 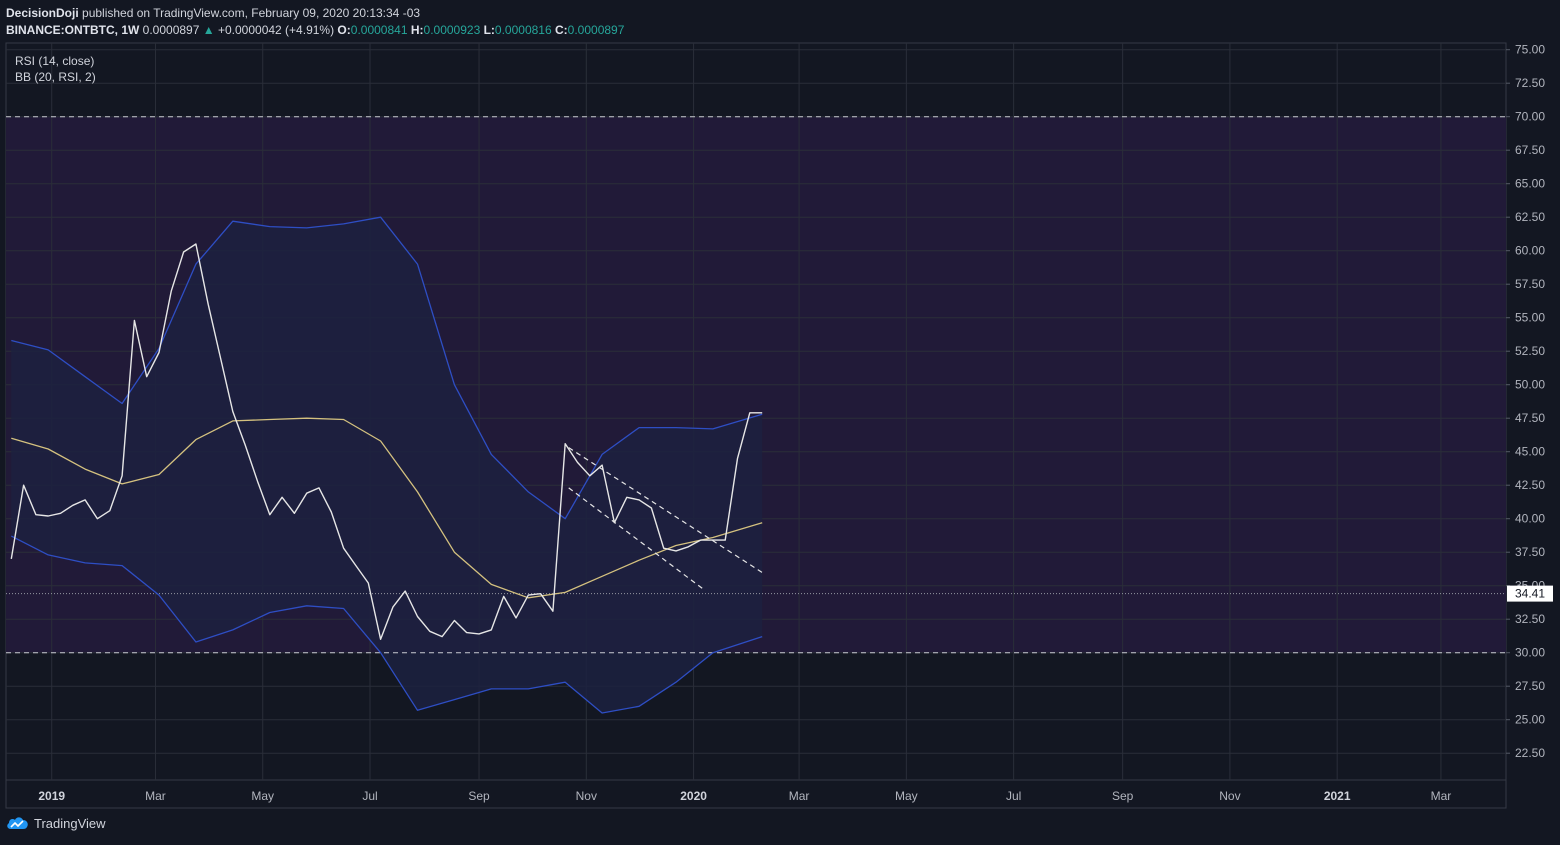 What do you see at coordinates (1337, 796) in the screenshot?
I see `x-tick-label: 2021` at bounding box center [1337, 796].